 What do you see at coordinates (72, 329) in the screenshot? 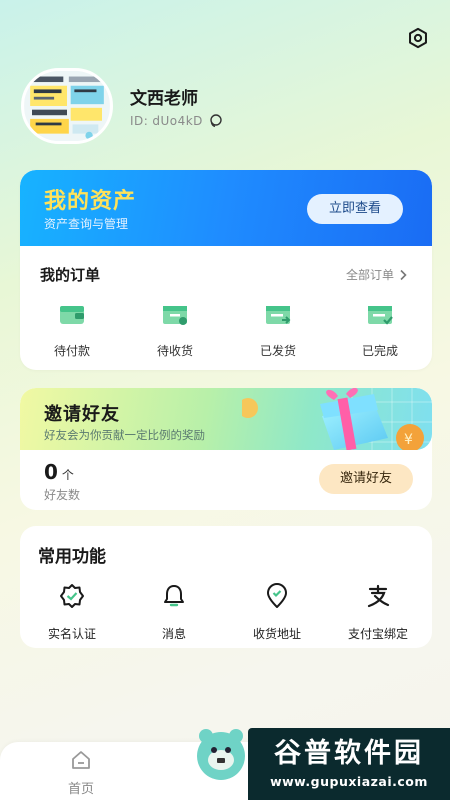
I see `order-pending-payment: 待付款` at bounding box center [72, 329].